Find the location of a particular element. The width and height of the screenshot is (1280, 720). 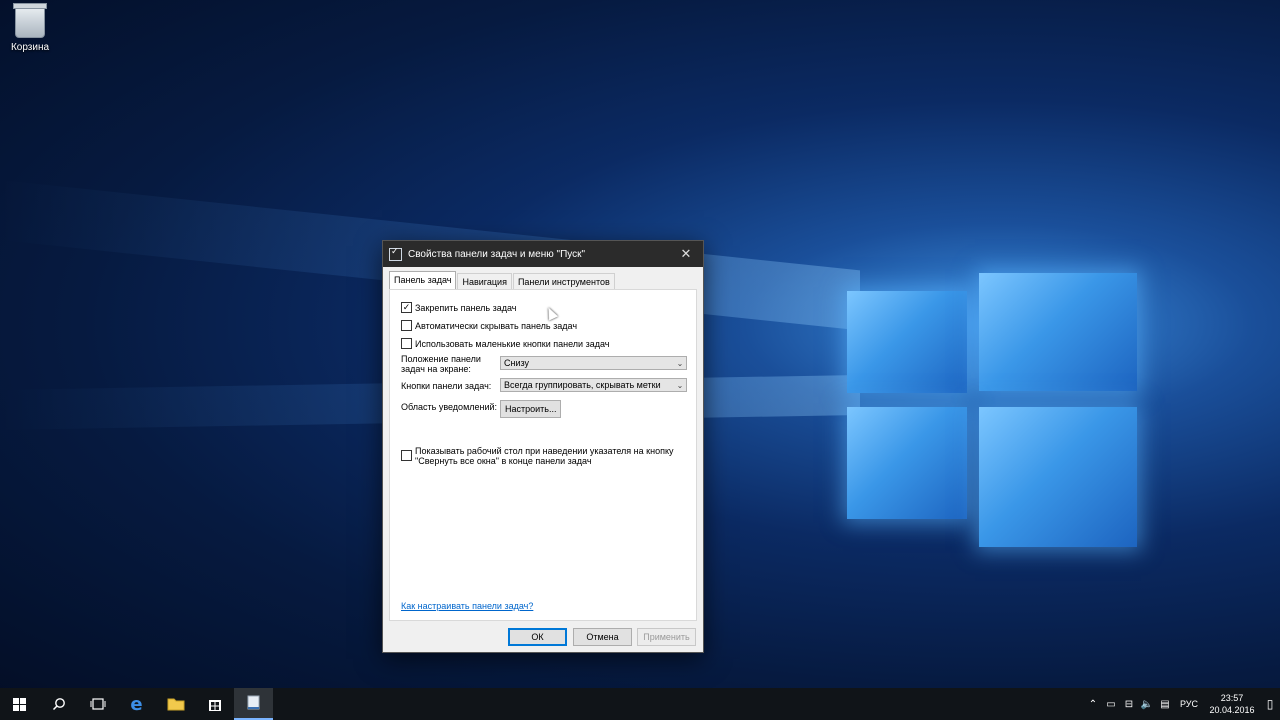

position-value: Снизу is located at coordinates (517, 363).